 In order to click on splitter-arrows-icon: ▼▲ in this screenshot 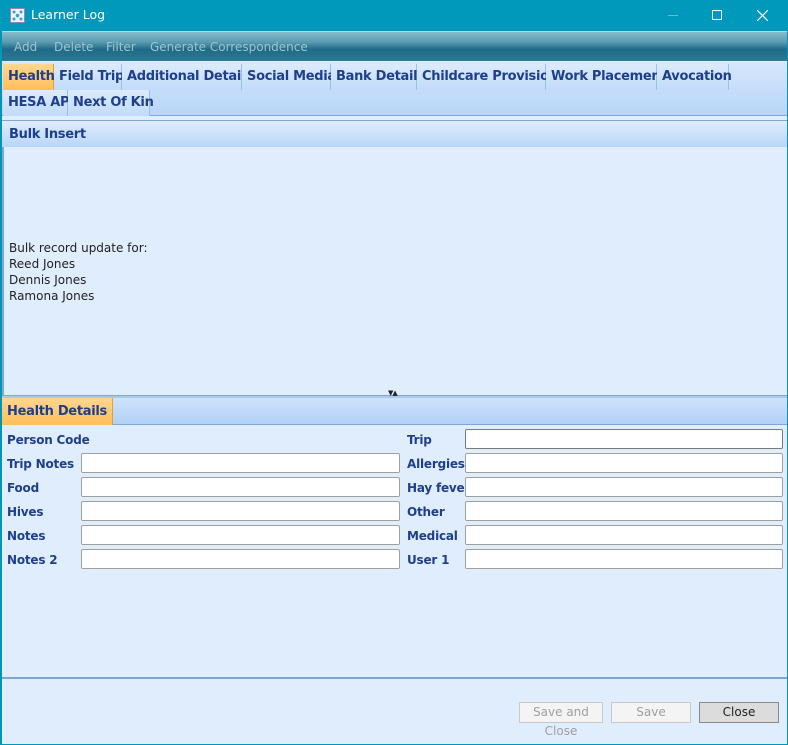, I will do `click(393, 393)`.